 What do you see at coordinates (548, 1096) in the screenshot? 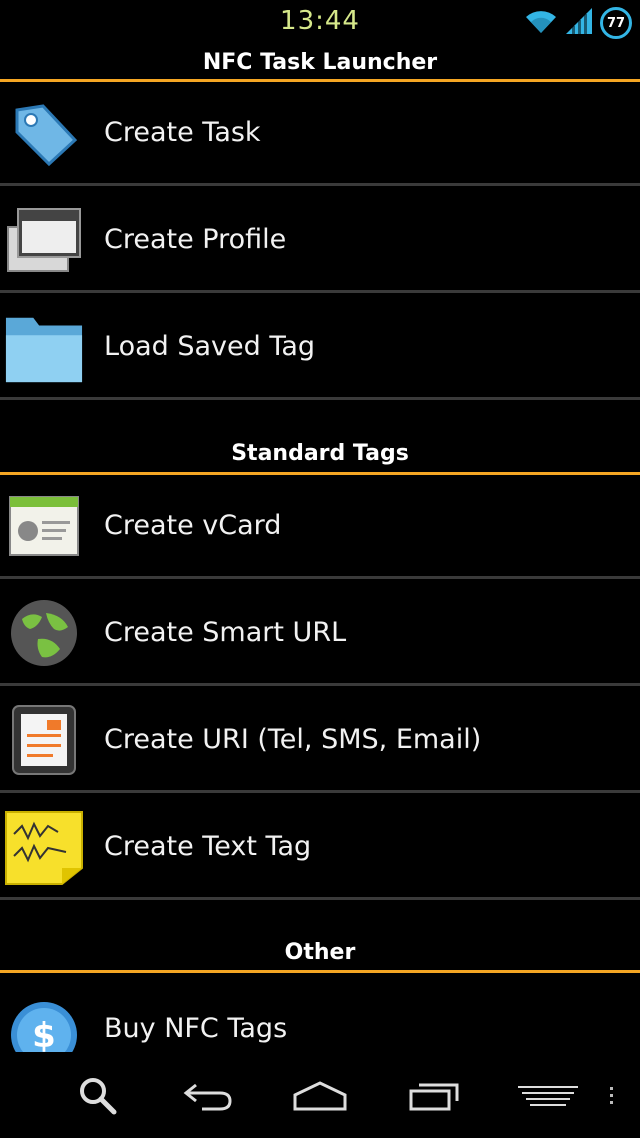
I see `menu-icon` at bounding box center [548, 1096].